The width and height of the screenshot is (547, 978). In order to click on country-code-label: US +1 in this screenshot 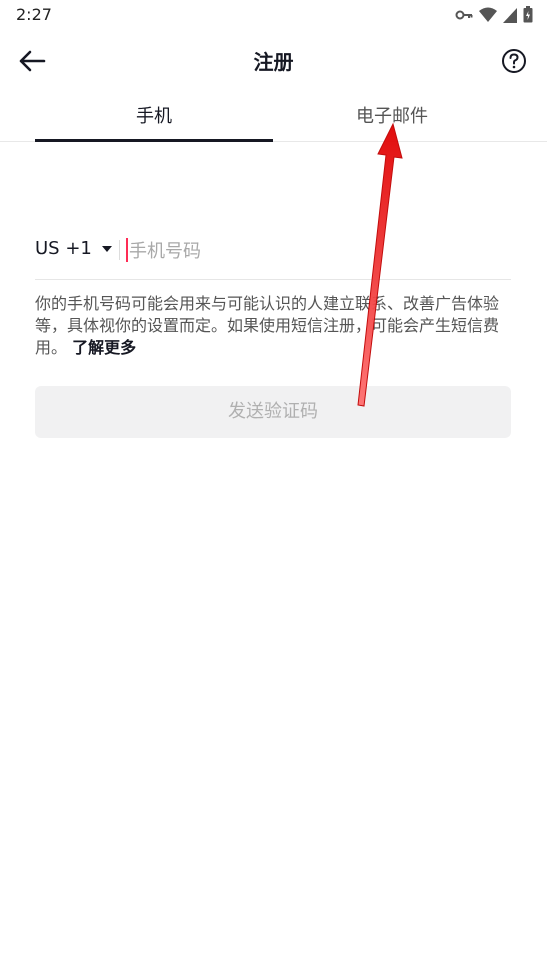, I will do `click(63, 248)`.